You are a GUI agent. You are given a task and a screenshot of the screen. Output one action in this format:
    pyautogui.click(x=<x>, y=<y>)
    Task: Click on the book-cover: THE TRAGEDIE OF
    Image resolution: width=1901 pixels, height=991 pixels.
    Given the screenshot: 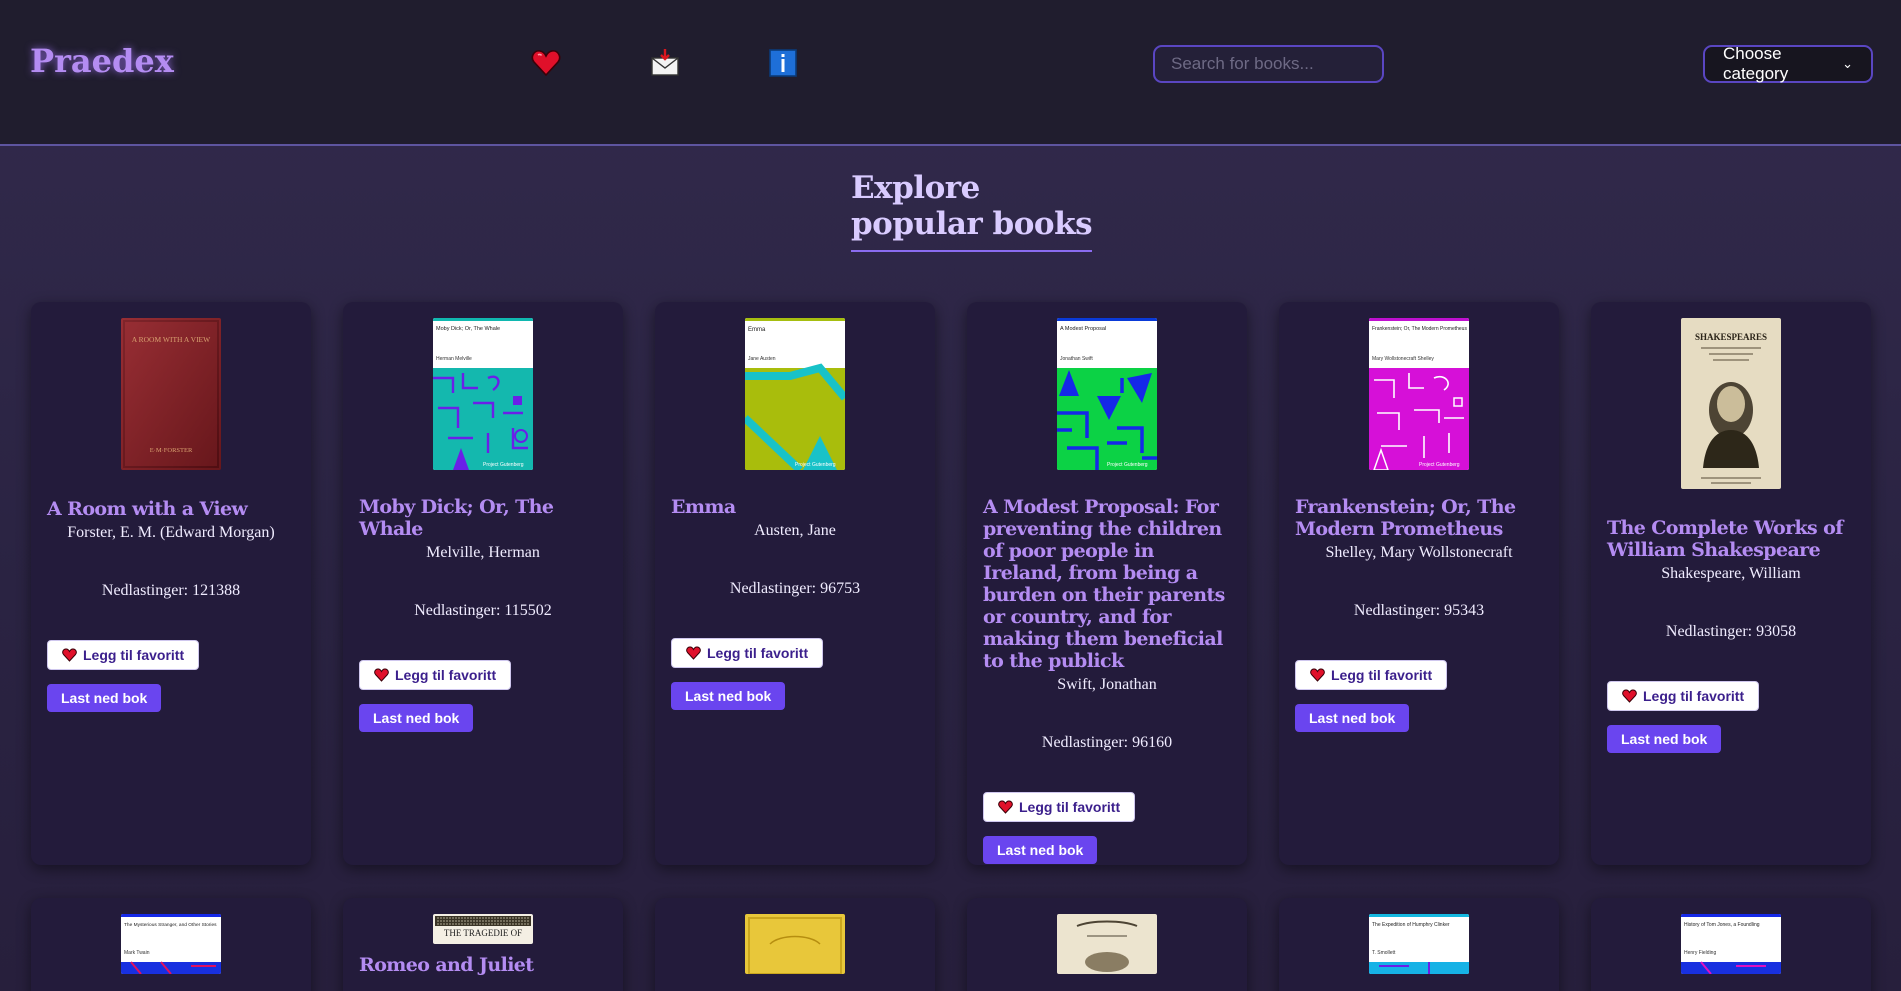 What is the action you would take?
    pyautogui.click(x=483, y=929)
    